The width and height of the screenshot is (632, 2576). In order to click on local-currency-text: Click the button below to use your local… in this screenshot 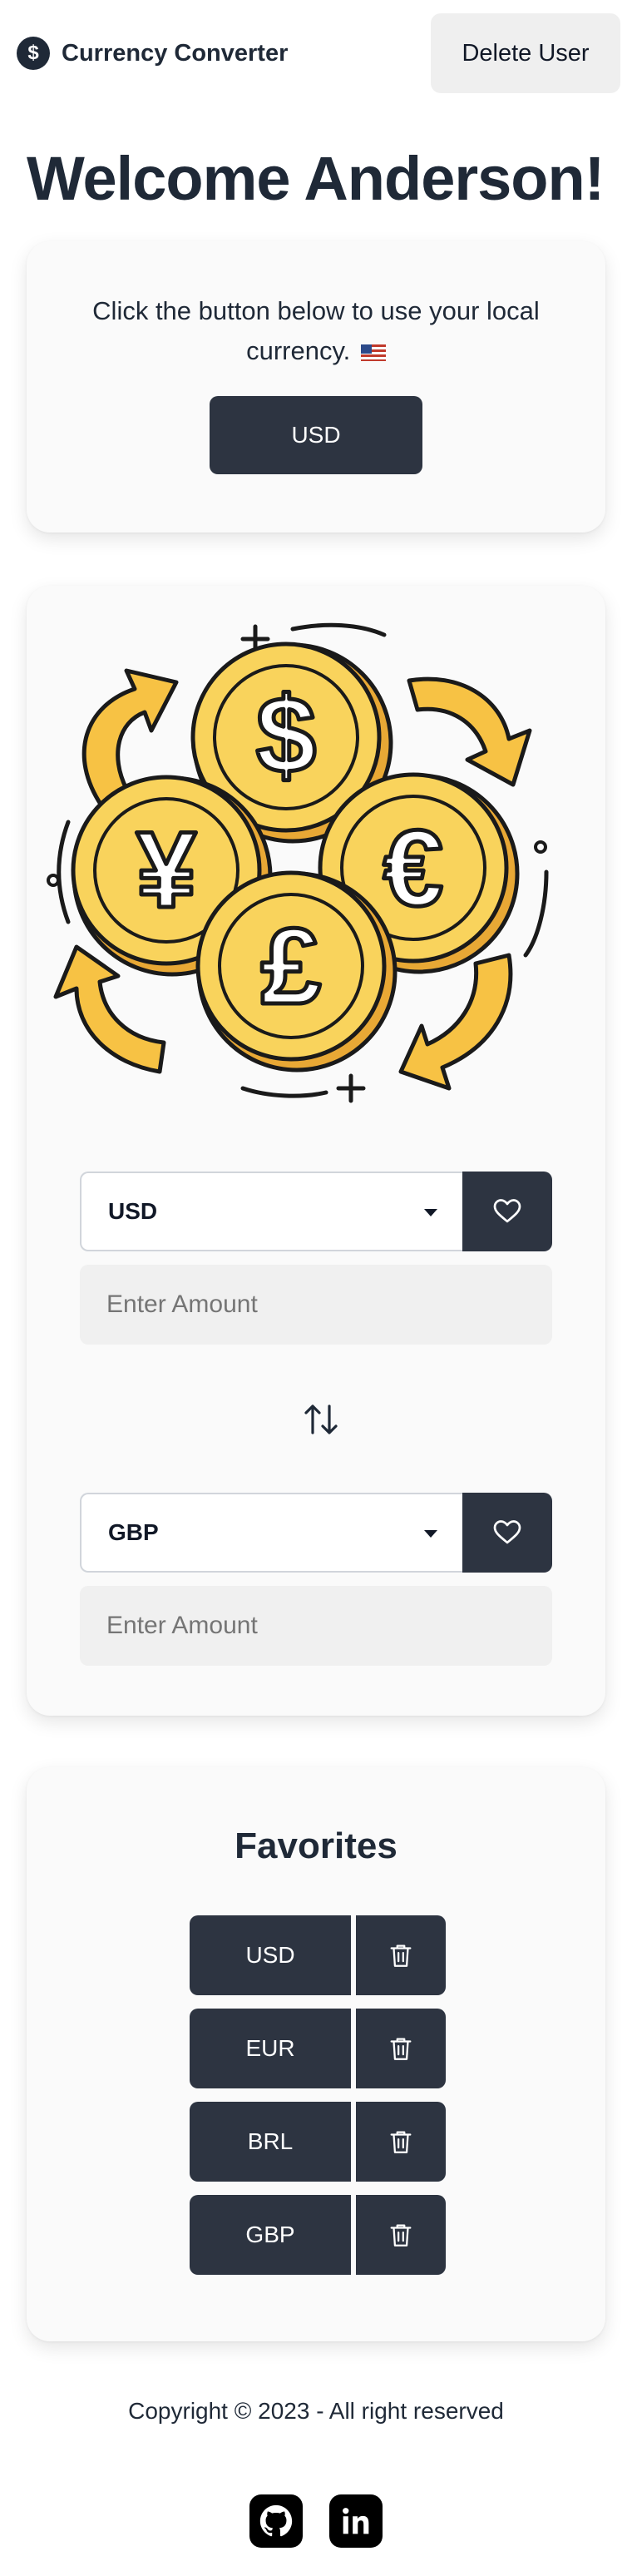, I will do `click(316, 331)`.